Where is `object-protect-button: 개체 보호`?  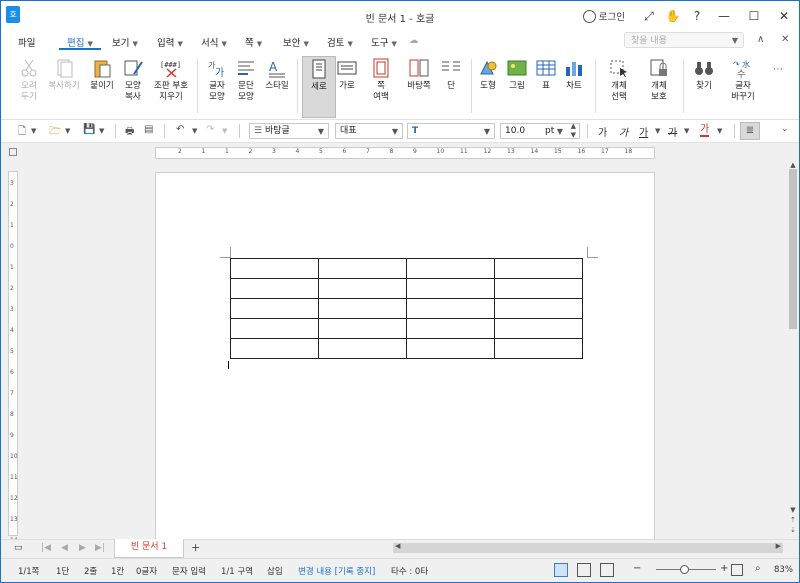
object-protect-button: 개체 보호 is located at coordinates (659, 79).